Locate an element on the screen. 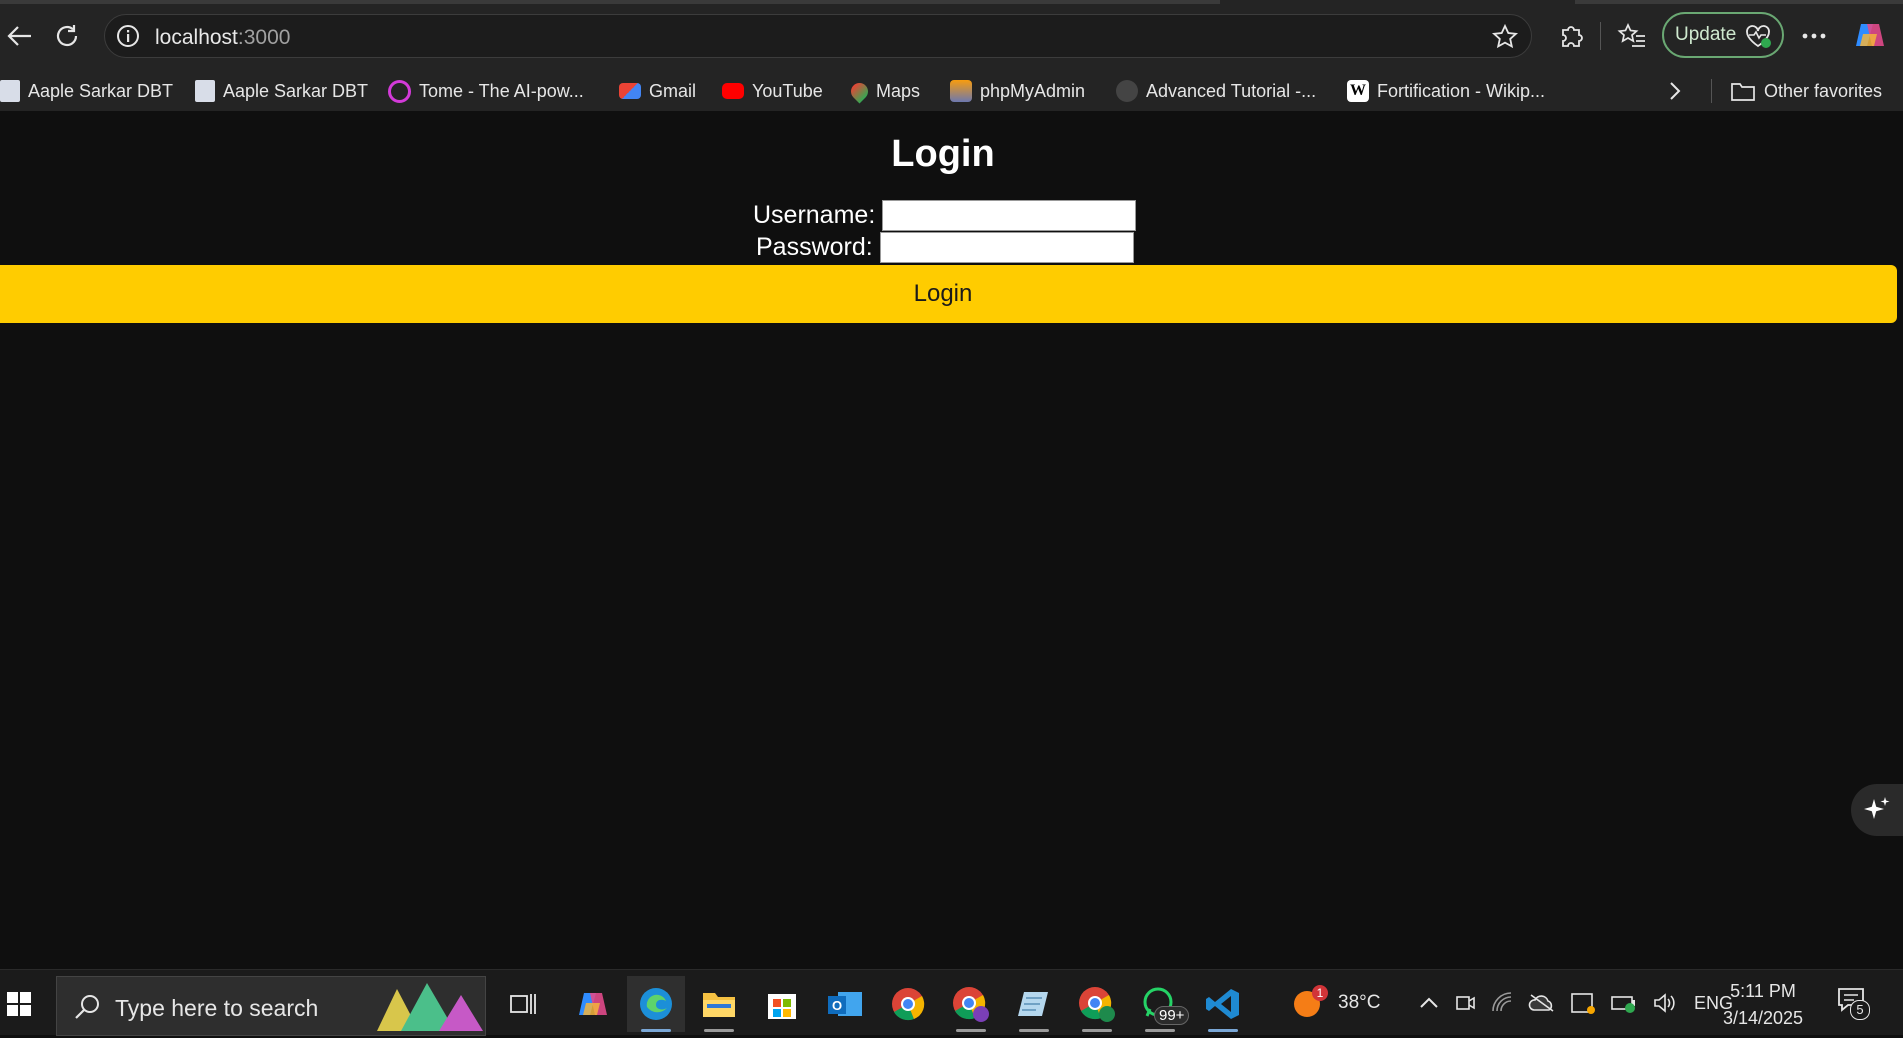 The width and height of the screenshot is (1903, 1038). taskbar-search: Type here to search is located at coordinates (271, 1006).